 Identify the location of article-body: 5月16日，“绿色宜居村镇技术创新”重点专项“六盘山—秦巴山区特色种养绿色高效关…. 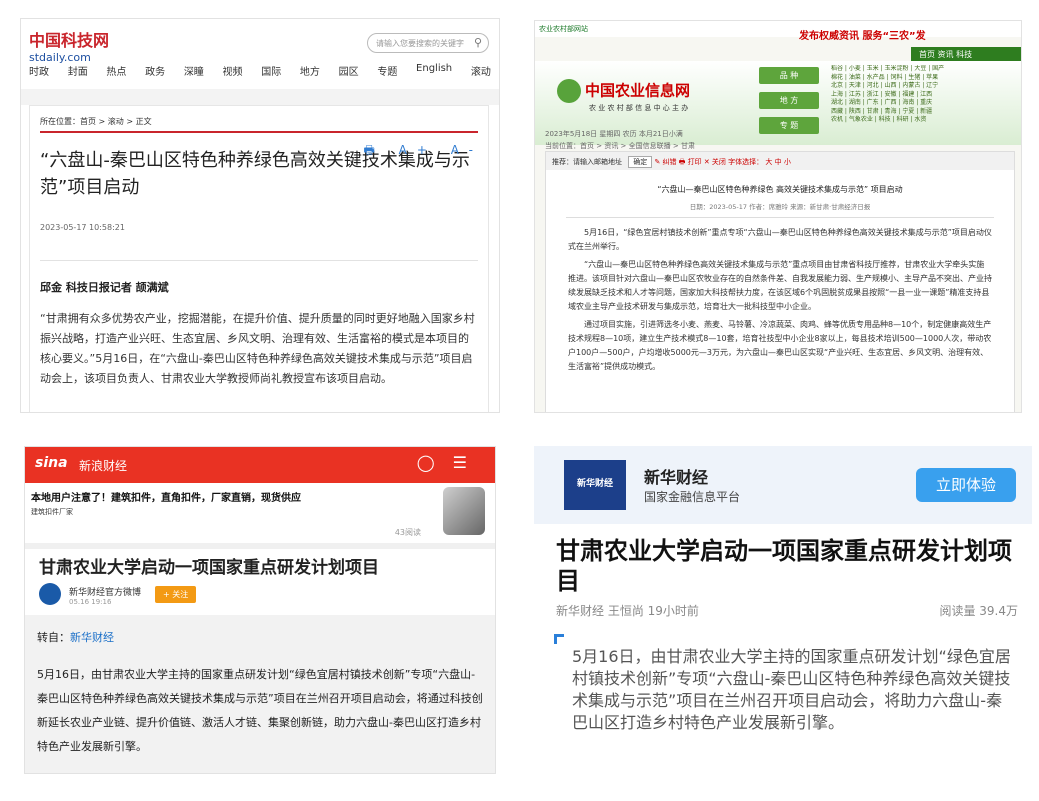
(780, 296).